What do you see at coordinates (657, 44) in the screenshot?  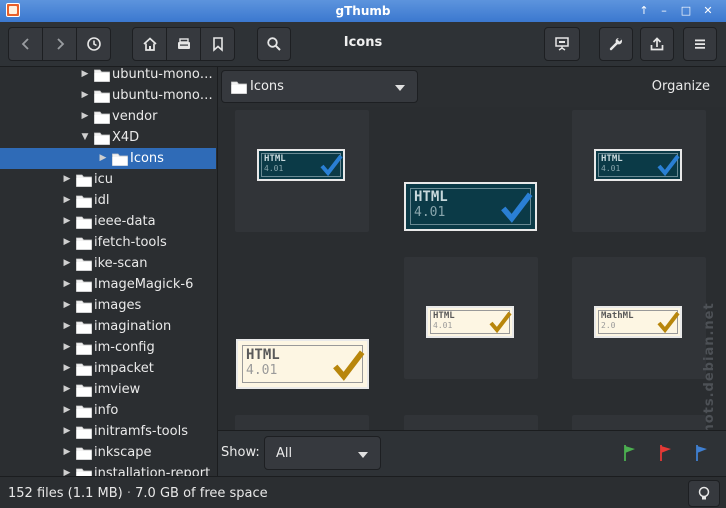 I see `share-button` at bounding box center [657, 44].